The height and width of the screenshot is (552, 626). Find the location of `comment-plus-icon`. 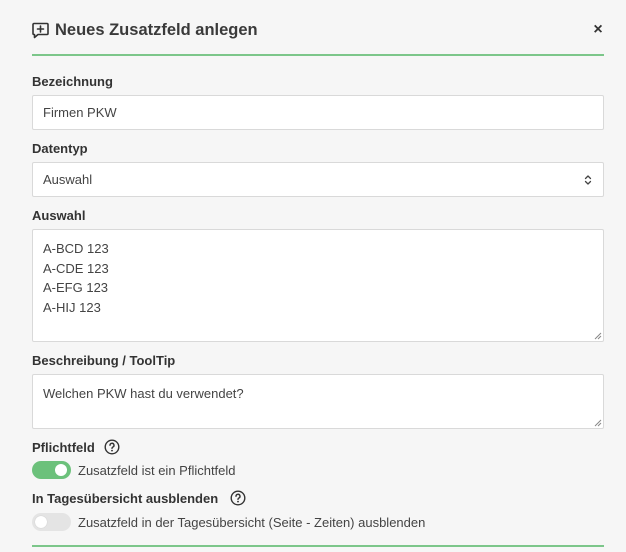

comment-plus-icon is located at coordinates (40, 30).